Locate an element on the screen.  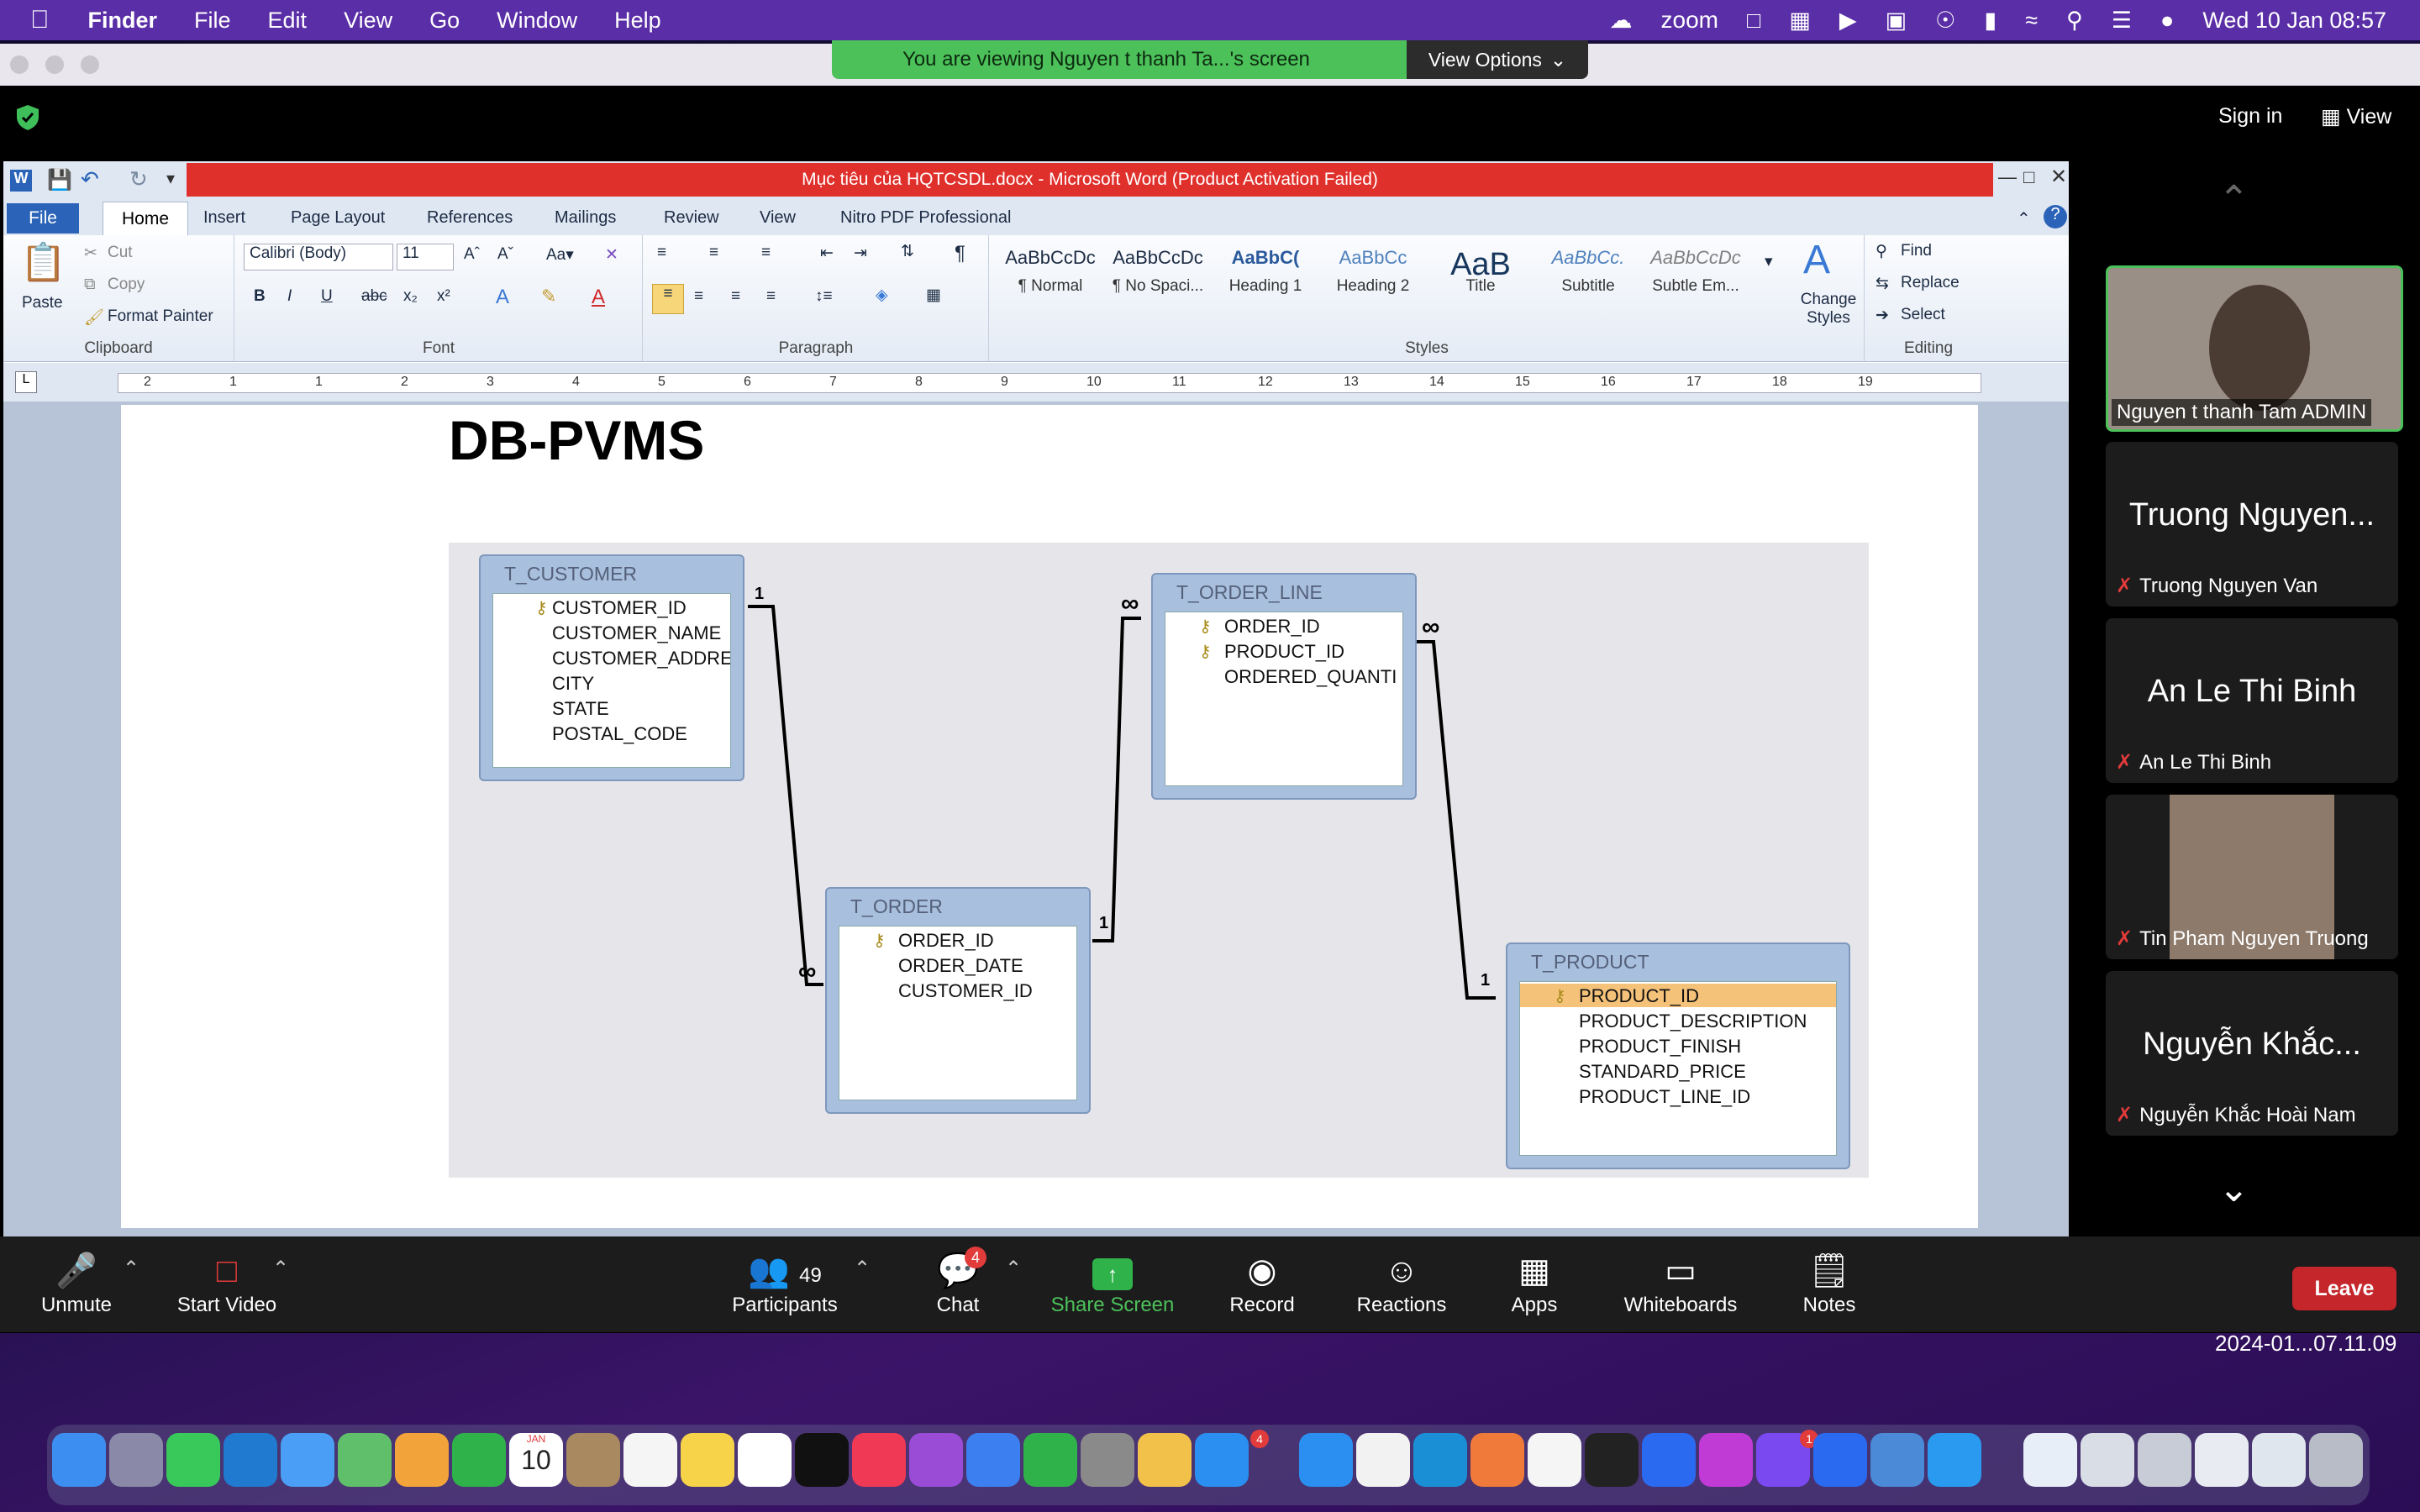
font-size-select: 11 is located at coordinates (426, 257).